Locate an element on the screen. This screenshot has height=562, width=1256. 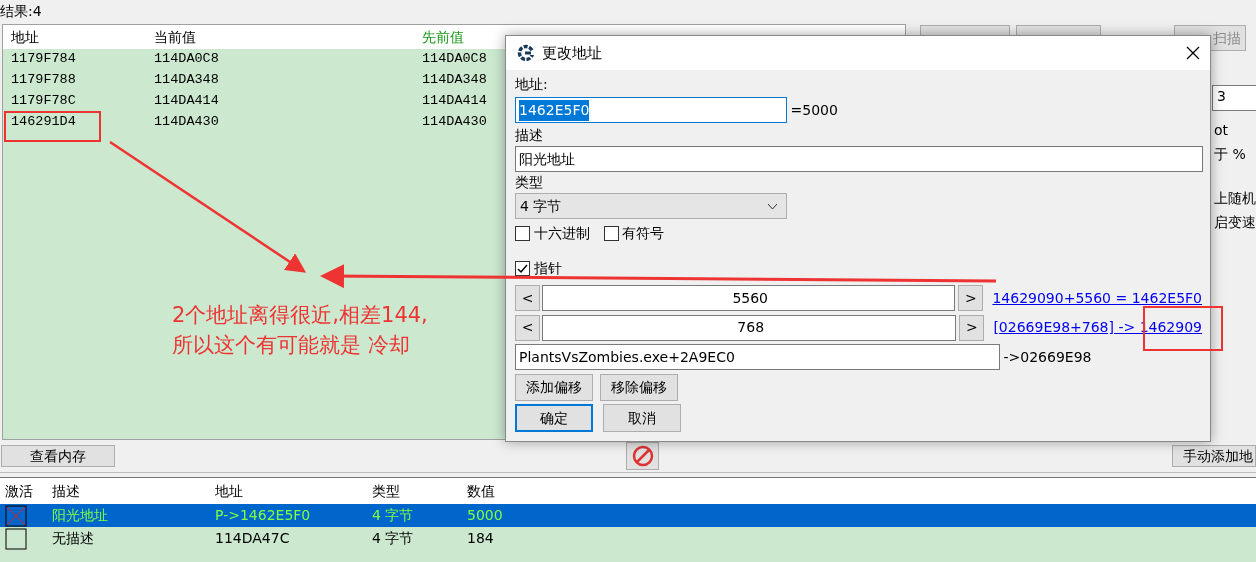
option-label: 启变速 is located at coordinates (1235, 222).